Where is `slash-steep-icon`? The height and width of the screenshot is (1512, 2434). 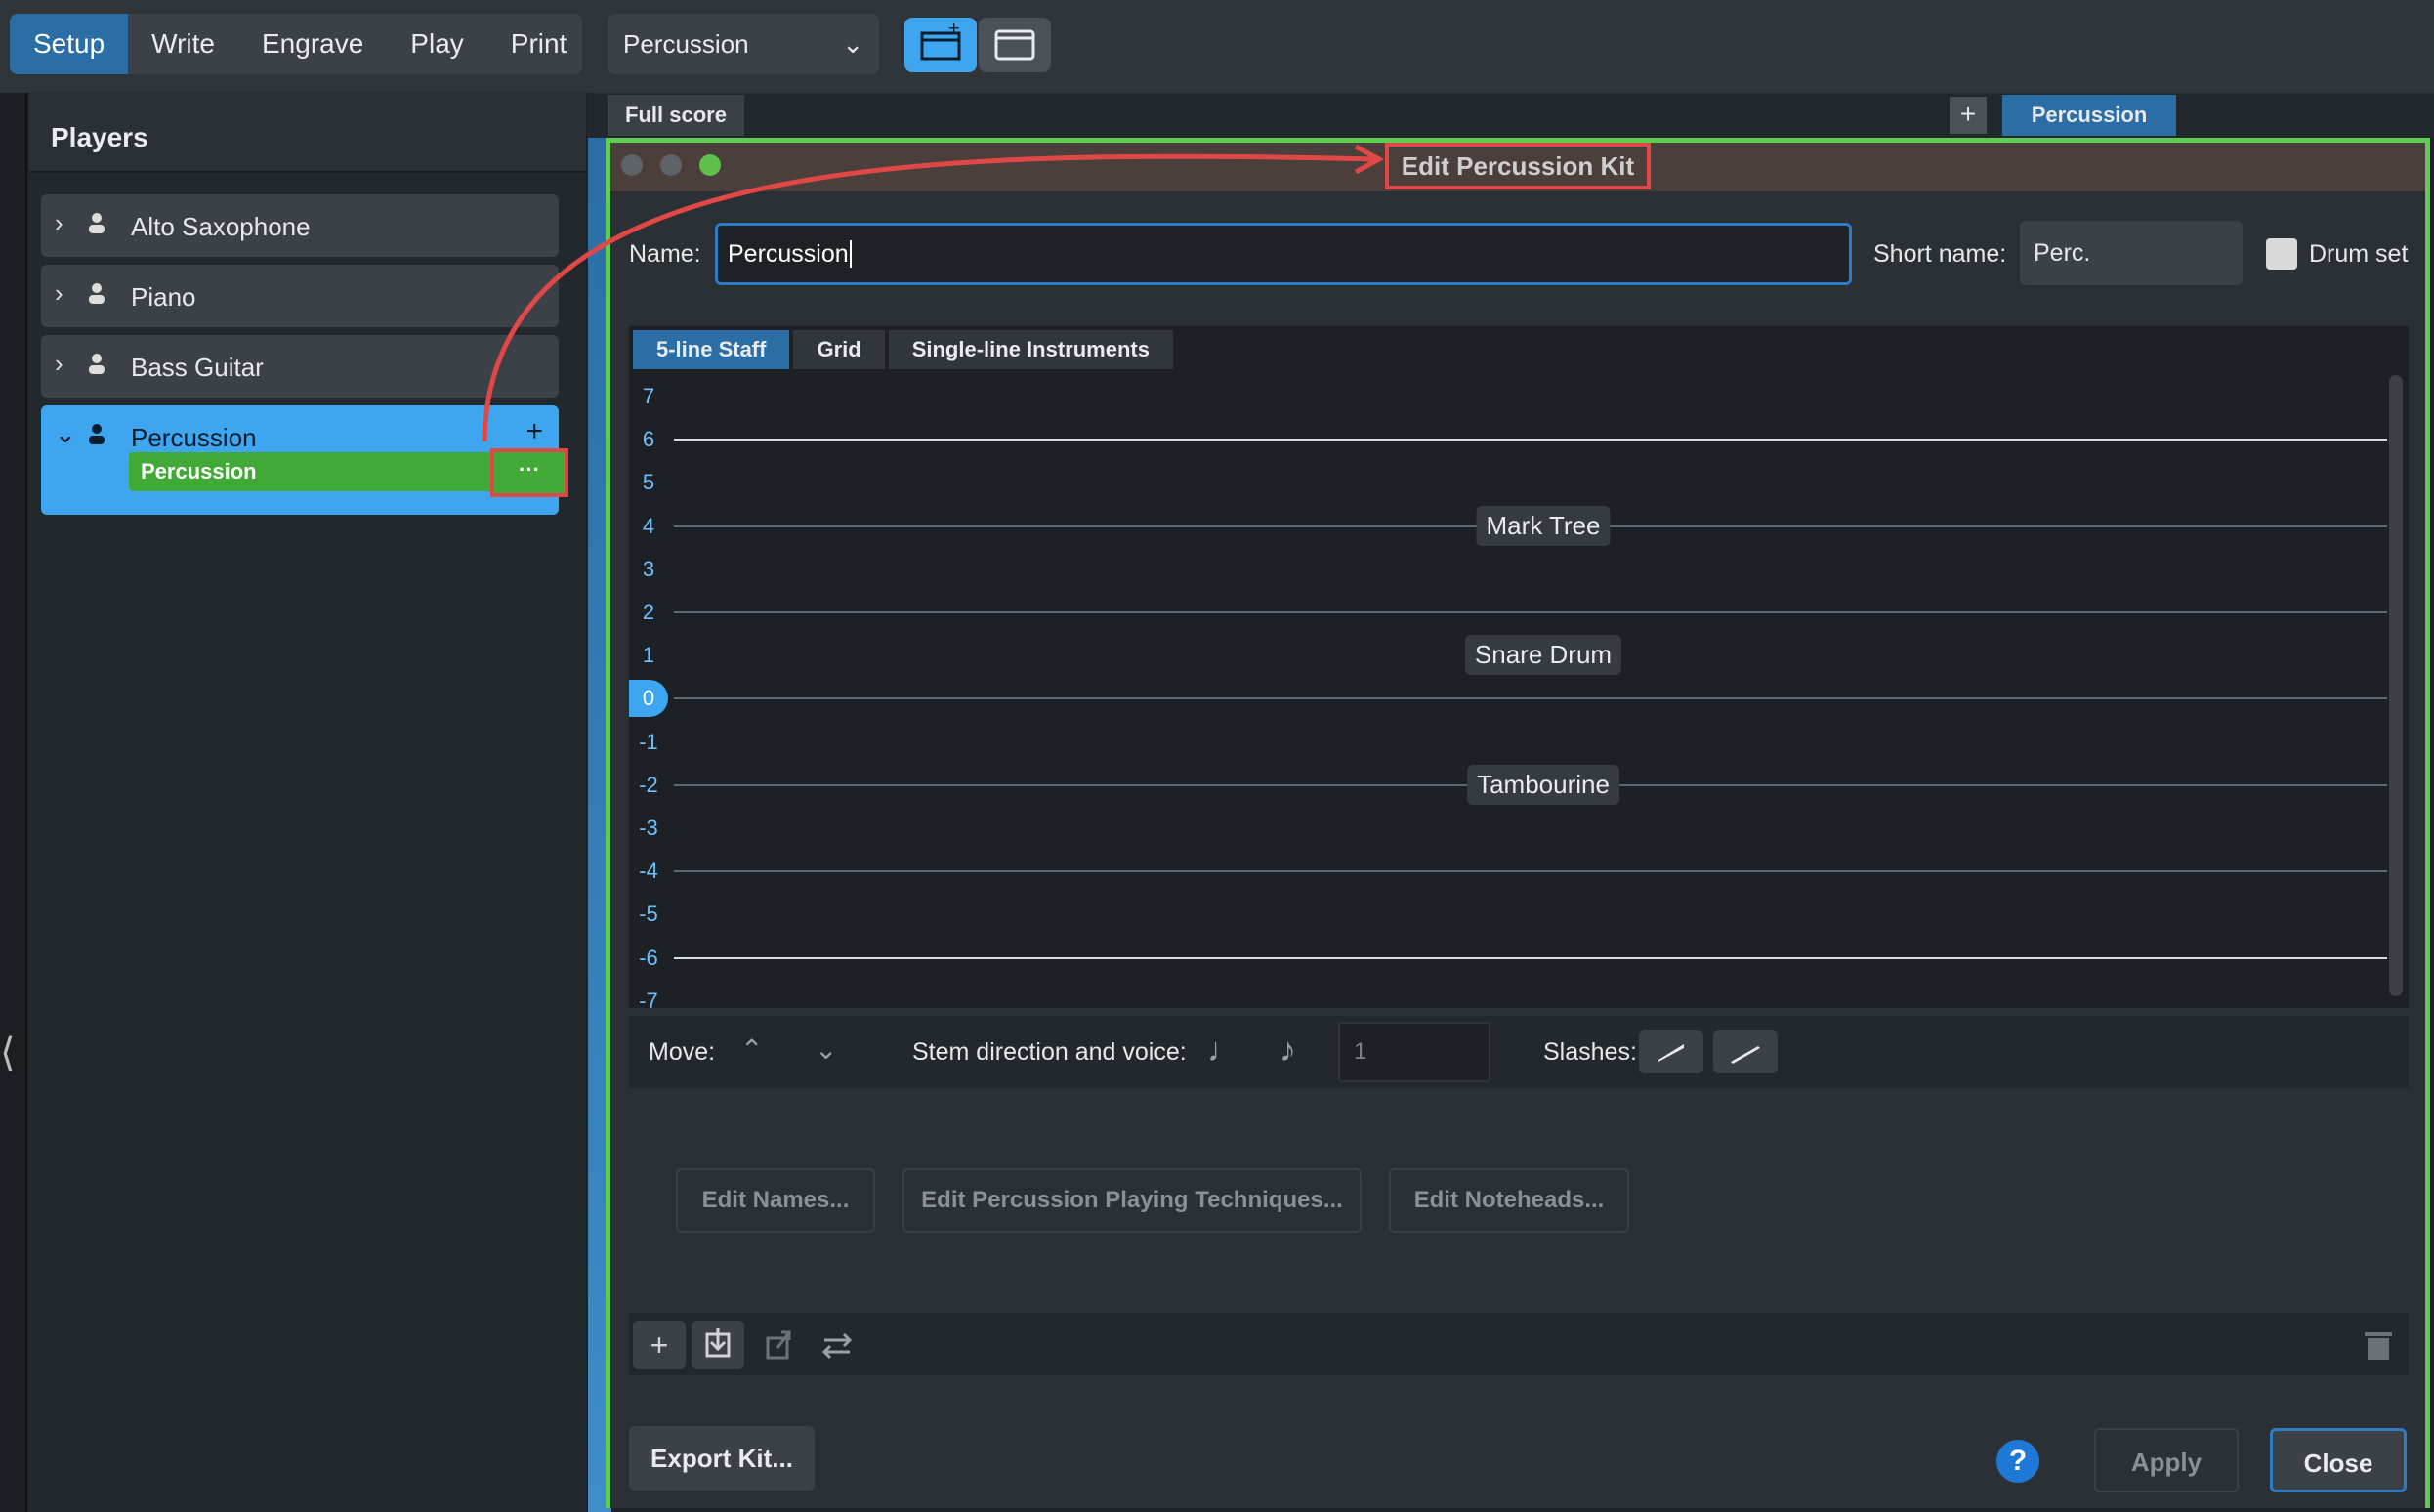
slash-steep-icon is located at coordinates (1671, 1051).